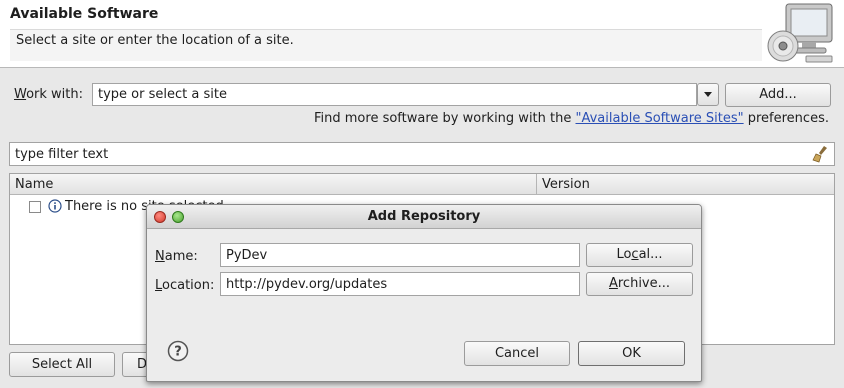  I want to click on help-icon: ?, so click(178, 351).